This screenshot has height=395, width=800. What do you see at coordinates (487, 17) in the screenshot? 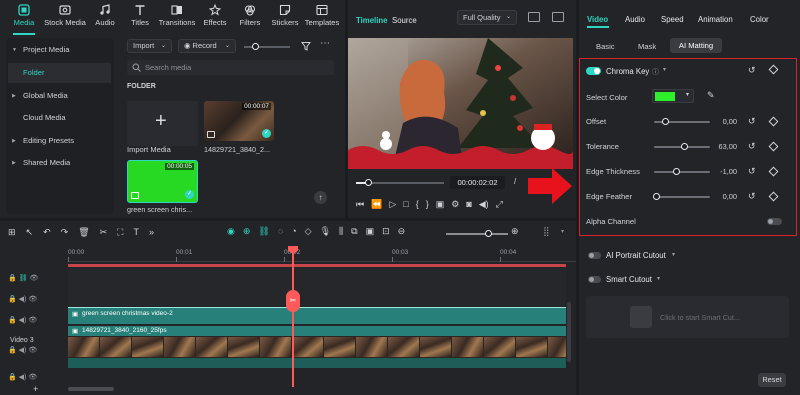
I see `quality-dropdown: Full Quality ⌄` at bounding box center [487, 17].